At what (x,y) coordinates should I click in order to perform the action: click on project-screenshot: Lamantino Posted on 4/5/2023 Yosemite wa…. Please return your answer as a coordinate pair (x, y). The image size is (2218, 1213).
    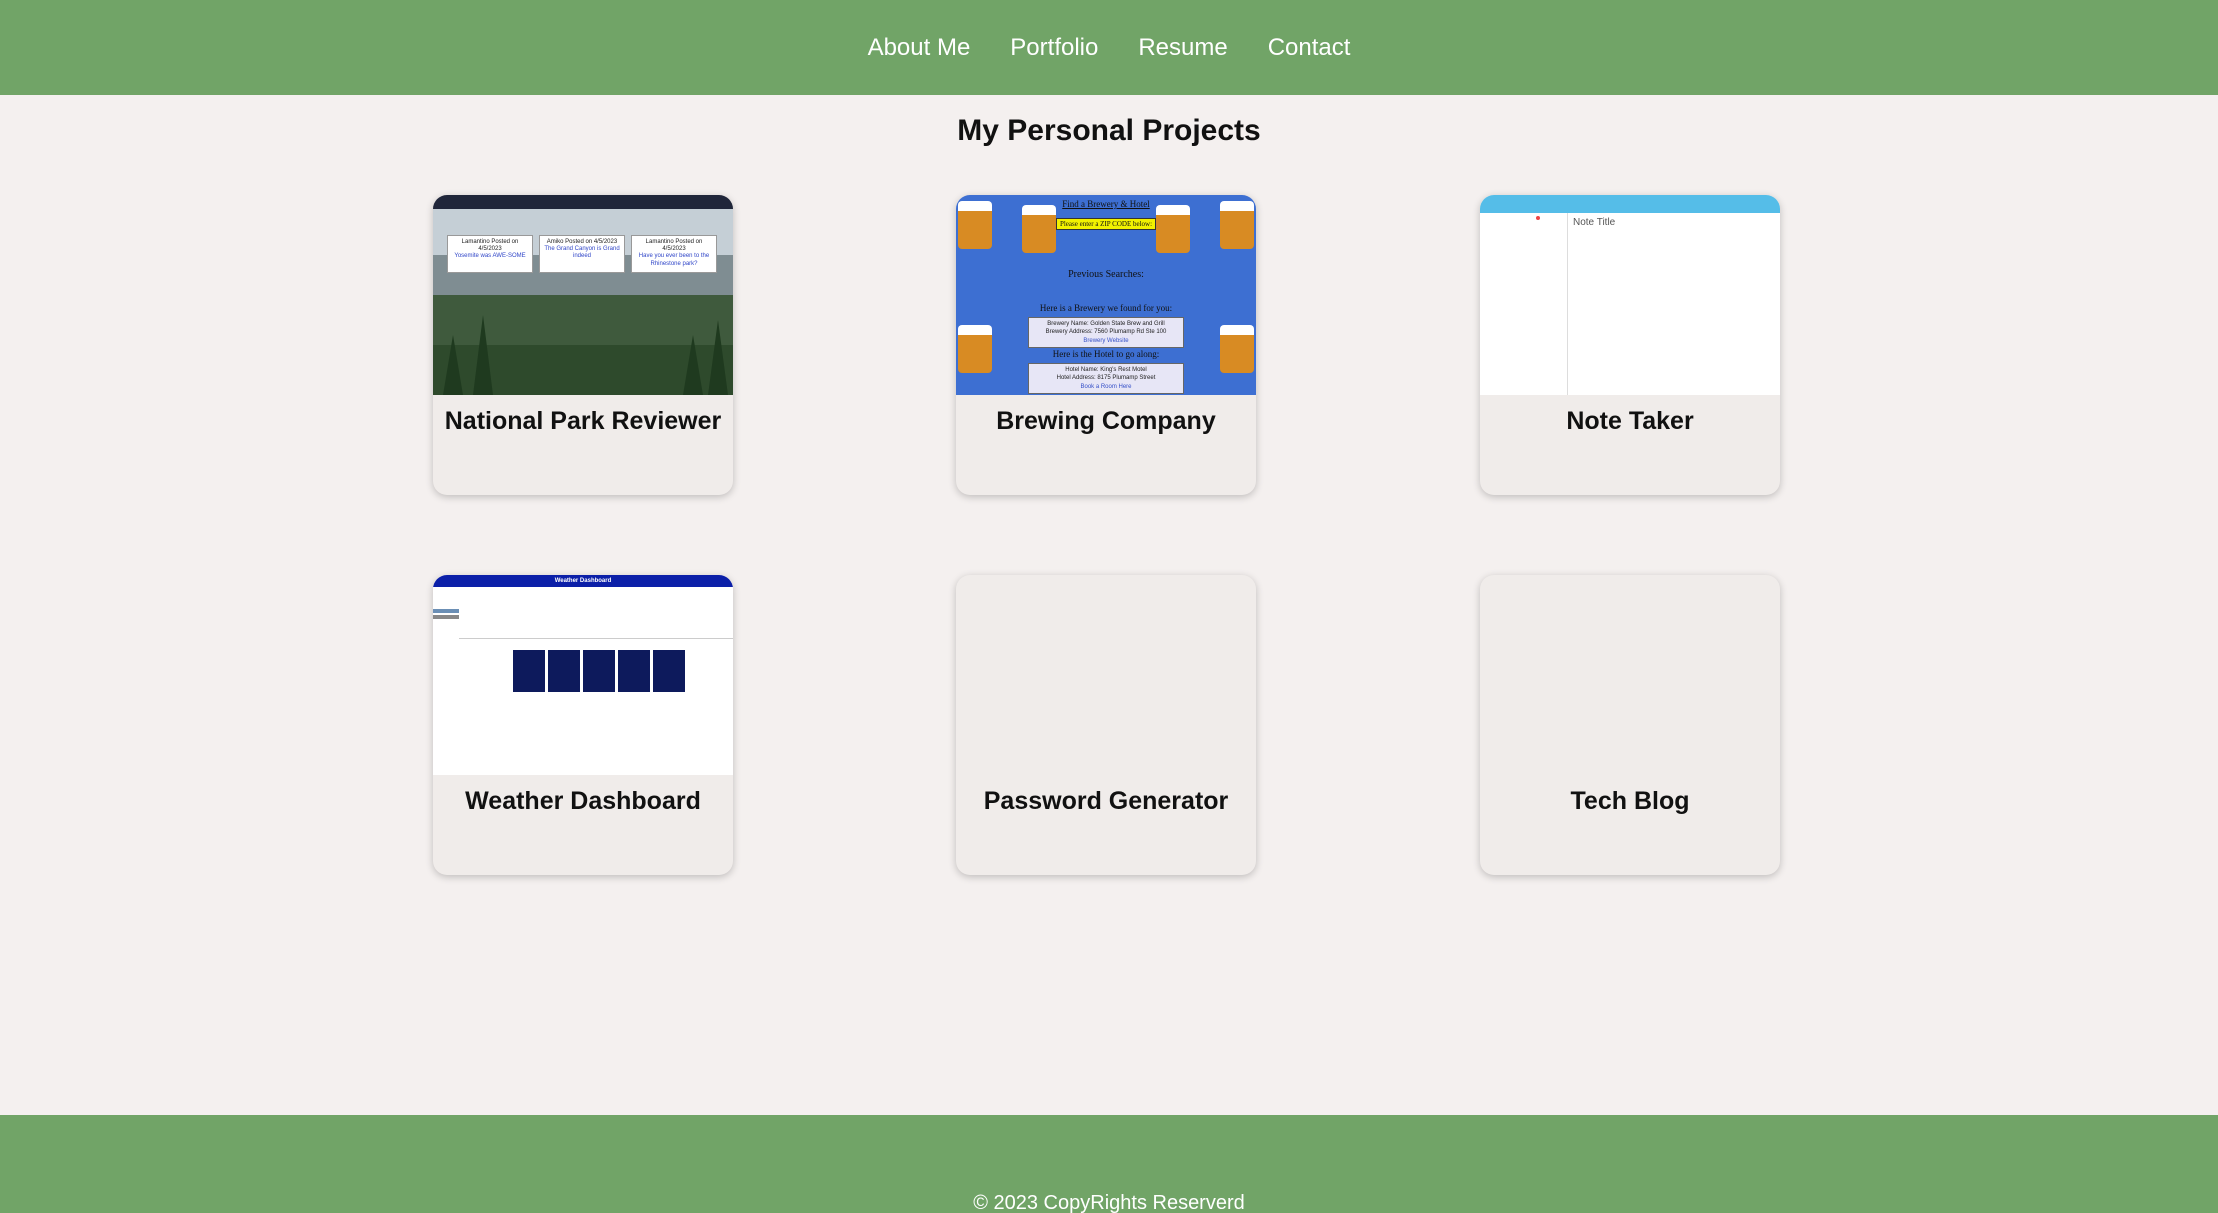
    Looking at the image, I should click on (583, 295).